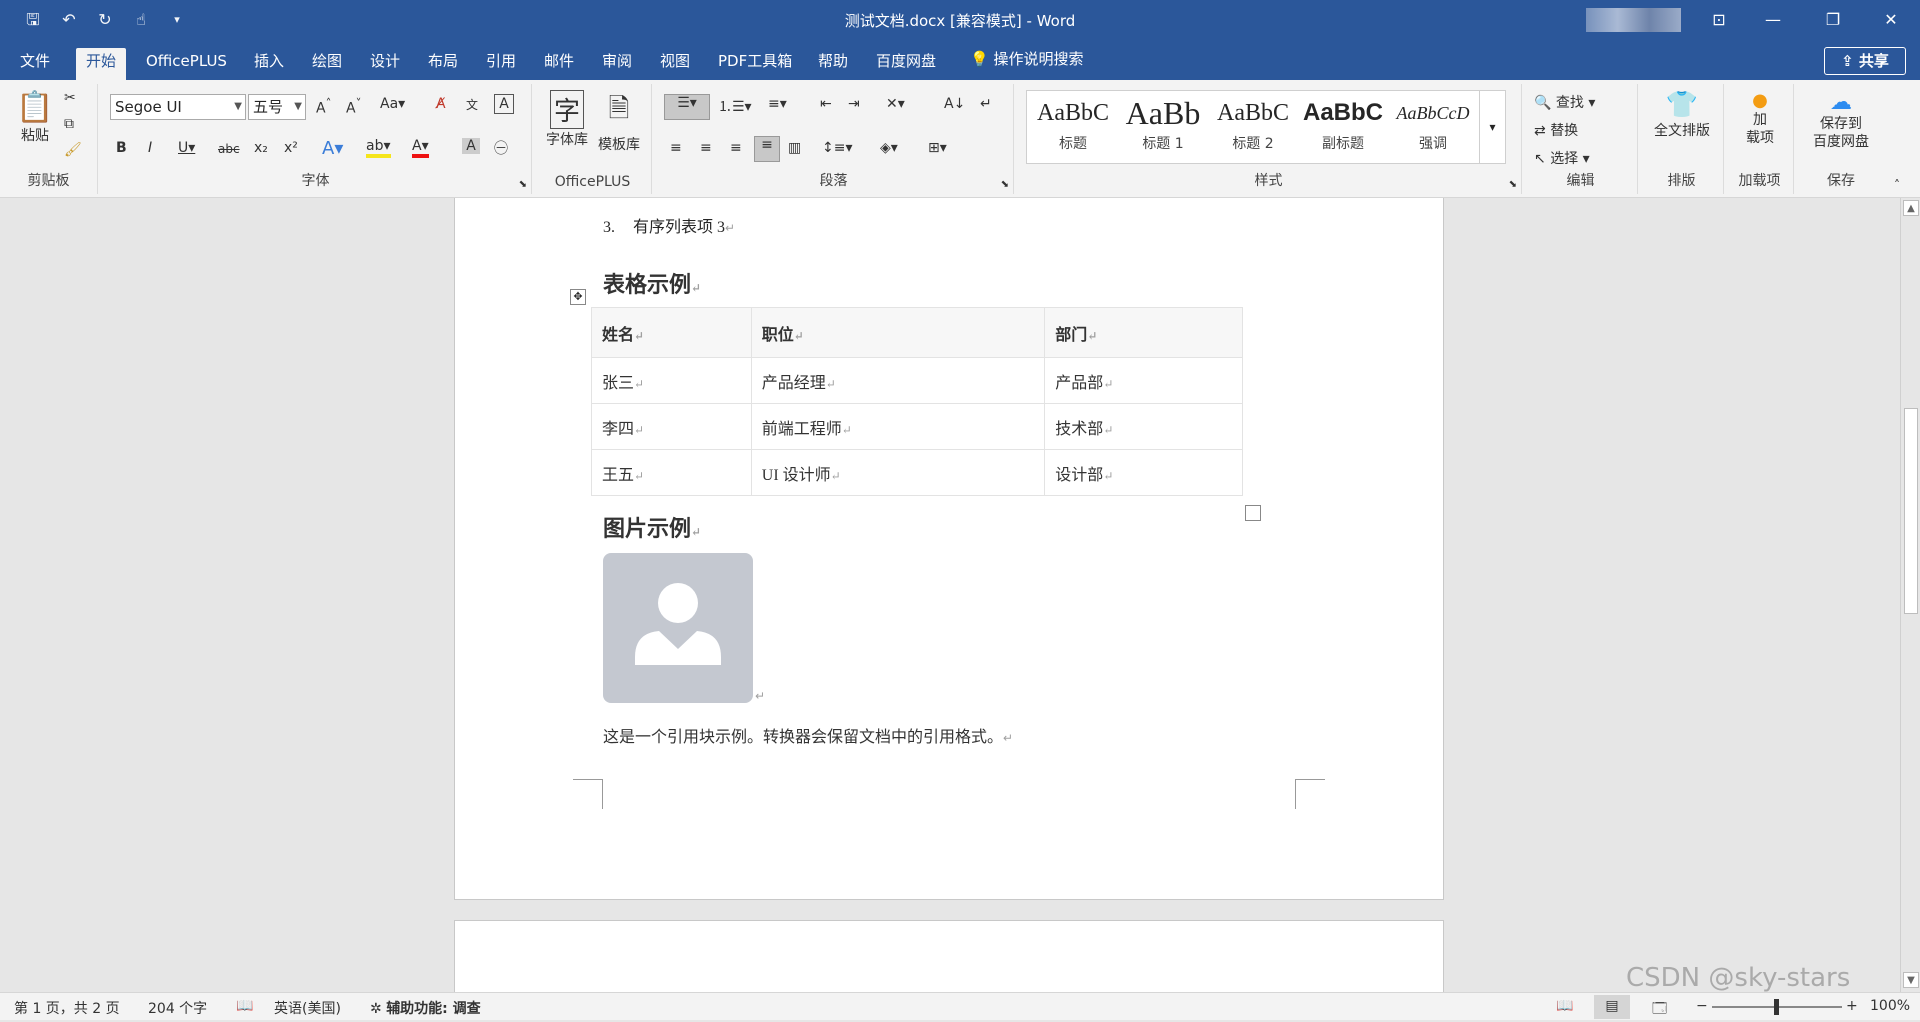  I want to click on tab-home: 开始, so click(101, 64).